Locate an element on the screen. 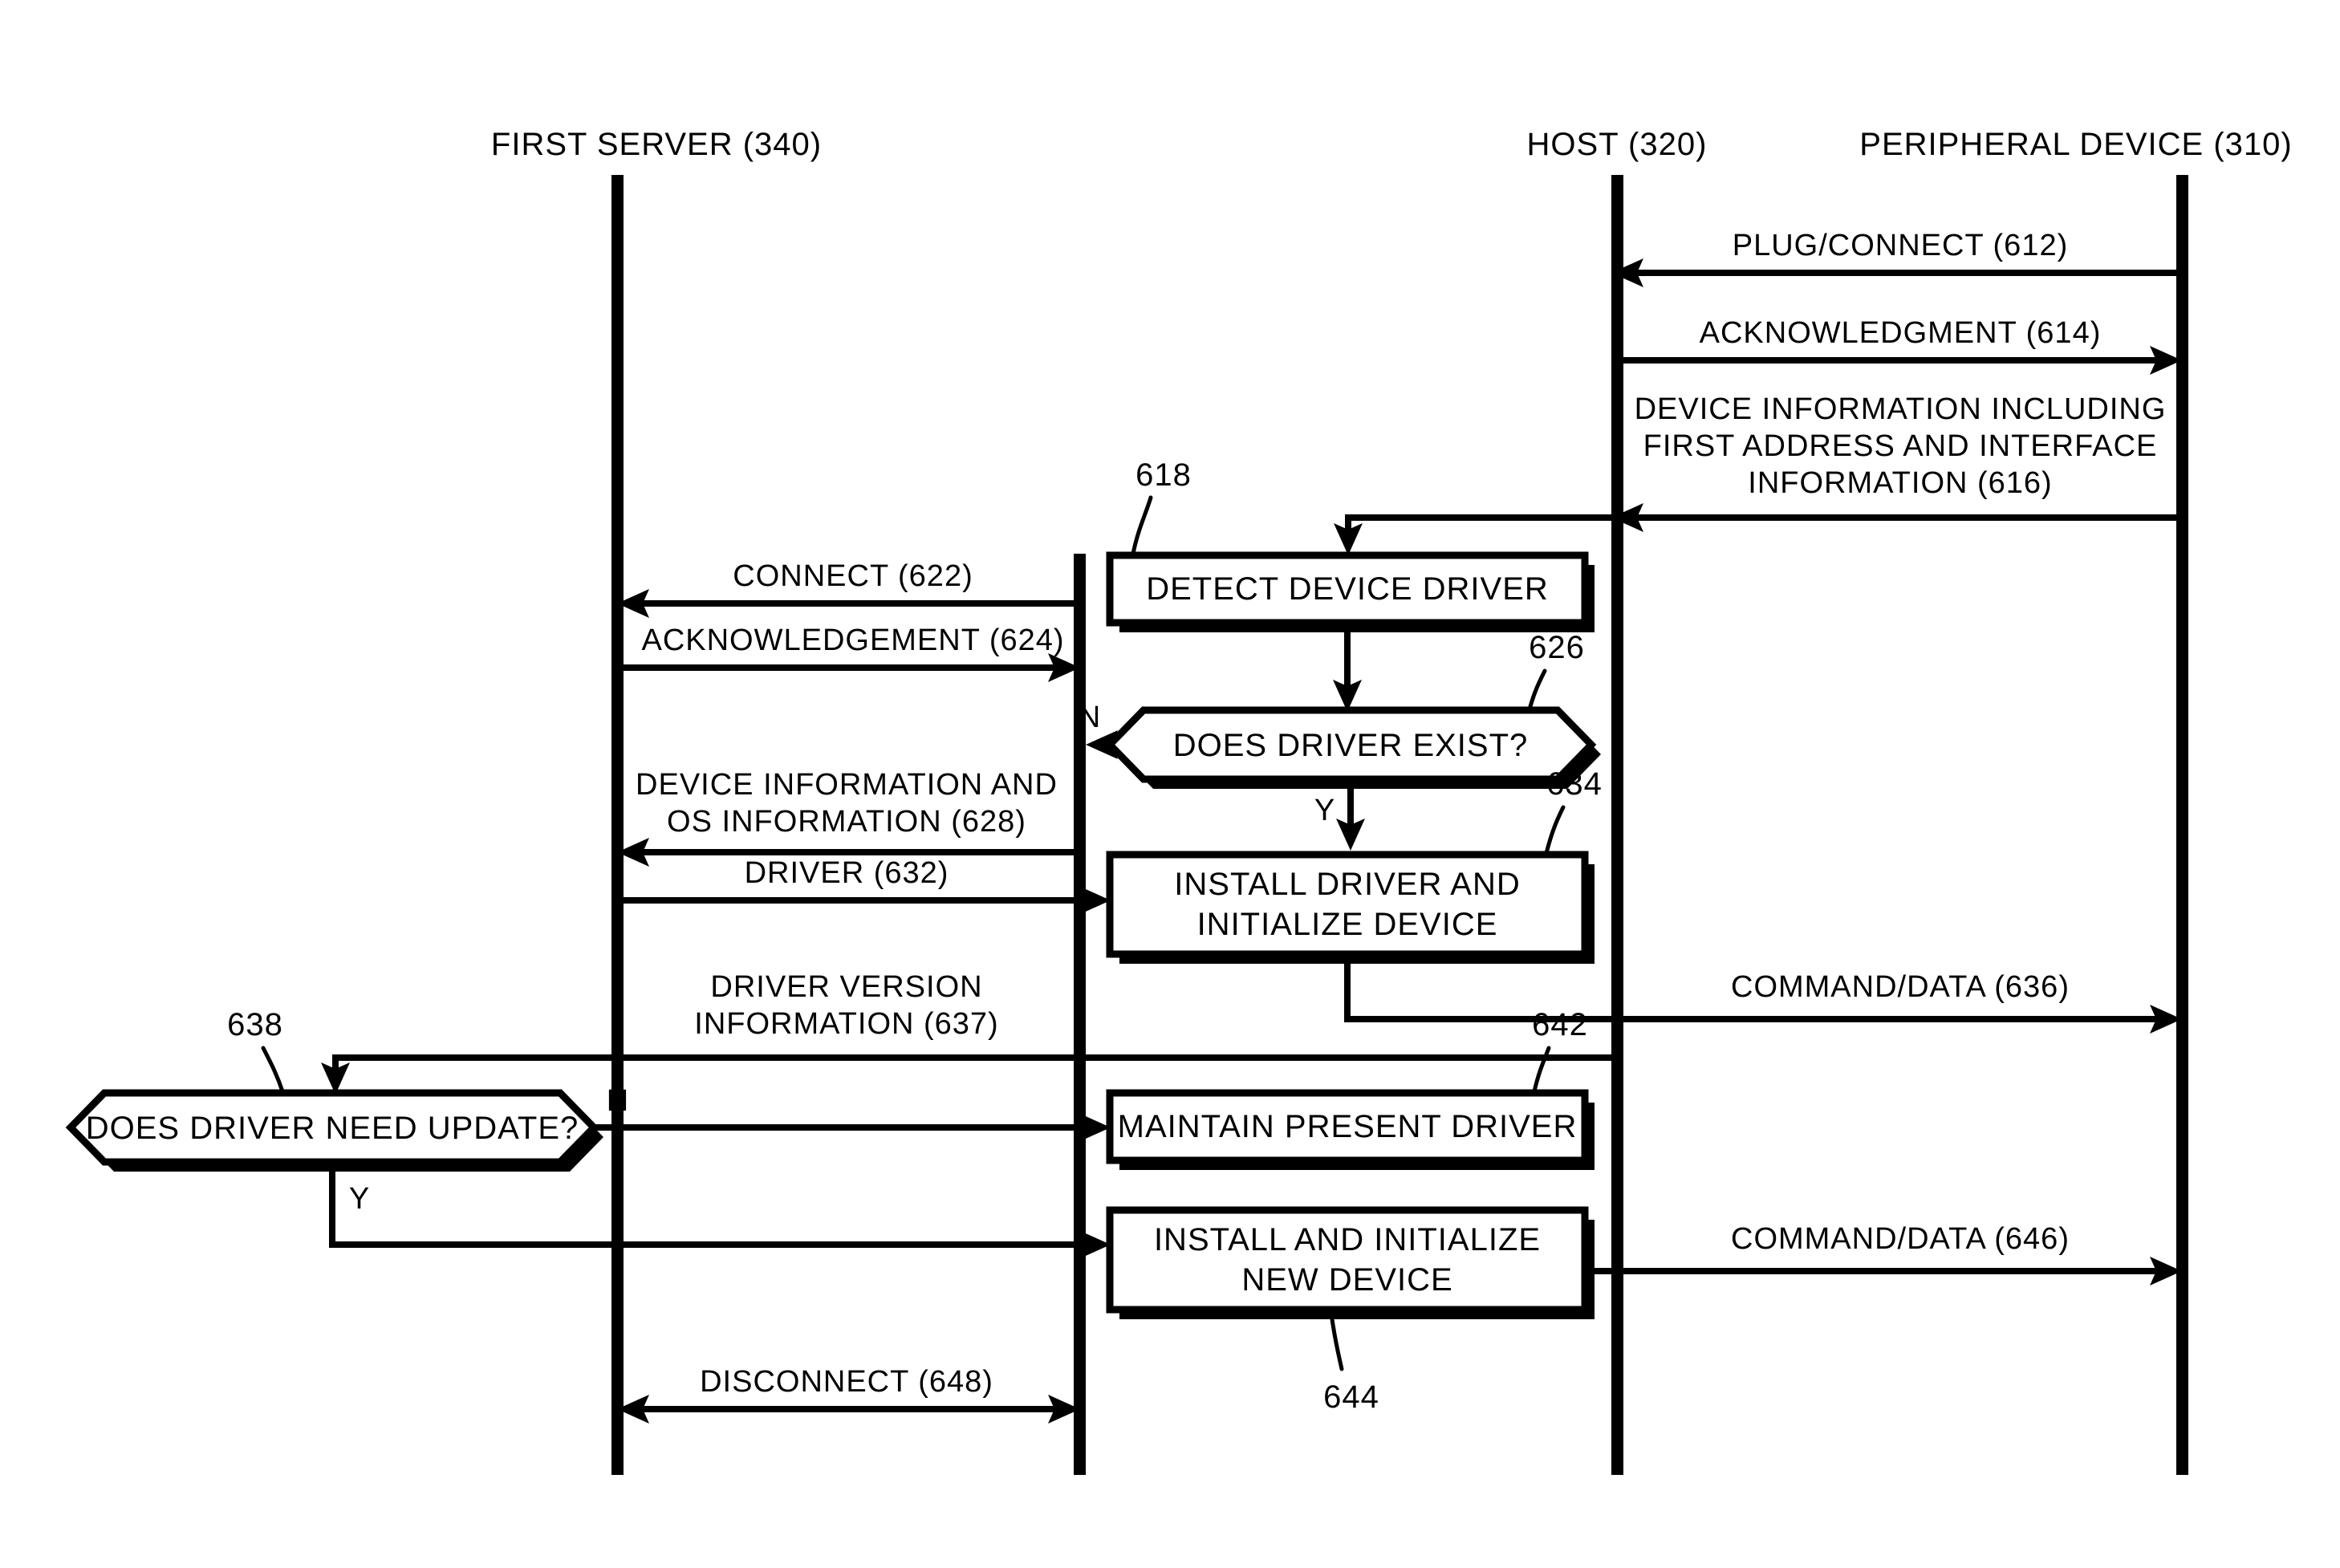  process-box-maintain-present-driver-label: MAINTAIN PRESENT DRIVER is located at coordinates (1348, 1126).